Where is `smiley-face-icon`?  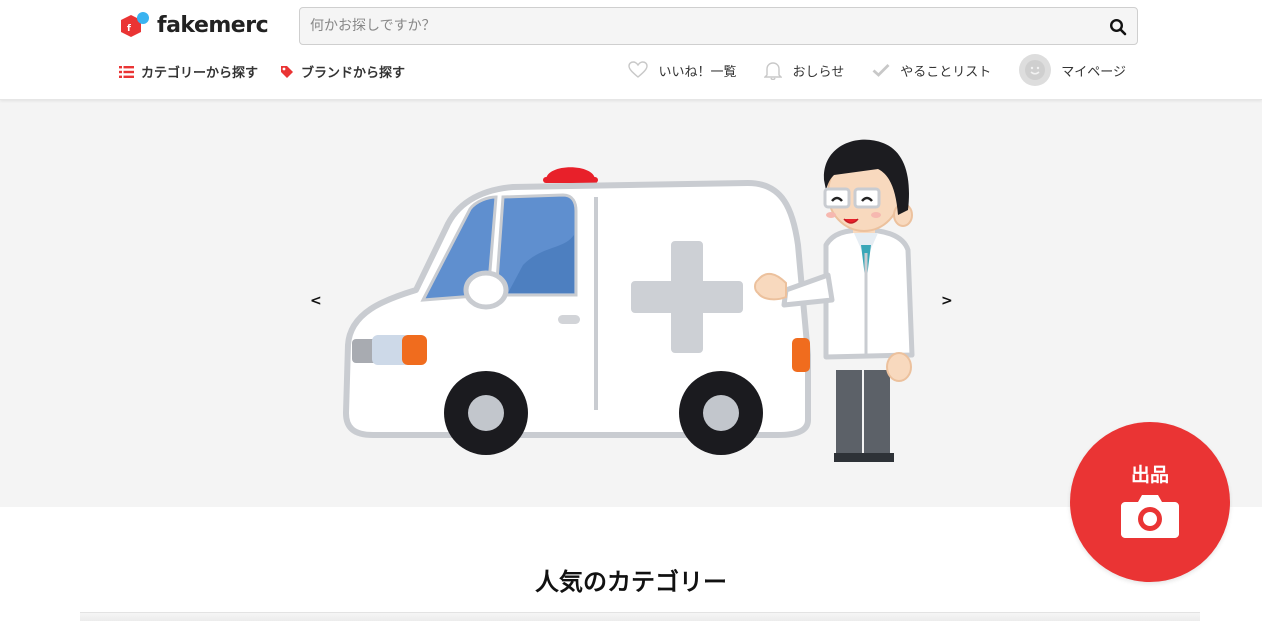 smiley-face-icon is located at coordinates (1035, 70).